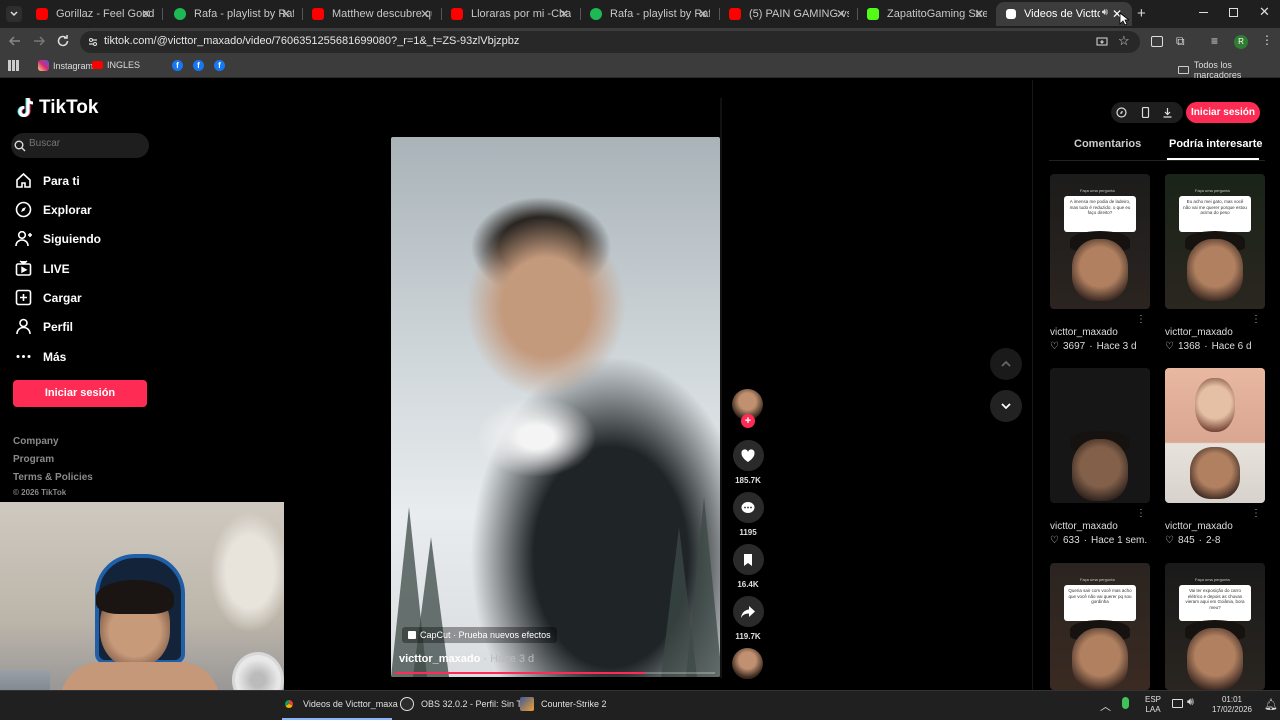 Image resolution: width=1280 pixels, height=720 pixels. I want to click on next-video-button, so click(1006, 406).